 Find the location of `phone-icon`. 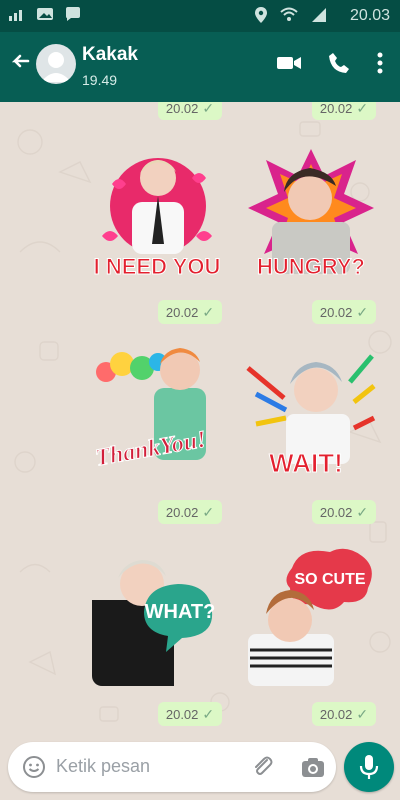

phone-icon is located at coordinates (339, 63).